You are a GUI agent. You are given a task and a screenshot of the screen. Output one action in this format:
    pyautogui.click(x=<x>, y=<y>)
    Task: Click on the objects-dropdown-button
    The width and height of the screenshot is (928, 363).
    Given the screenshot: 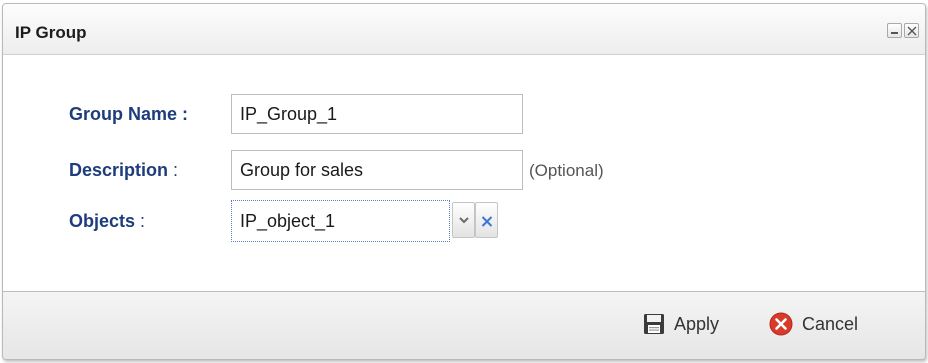 What is the action you would take?
    pyautogui.click(x=463, y=220)
    